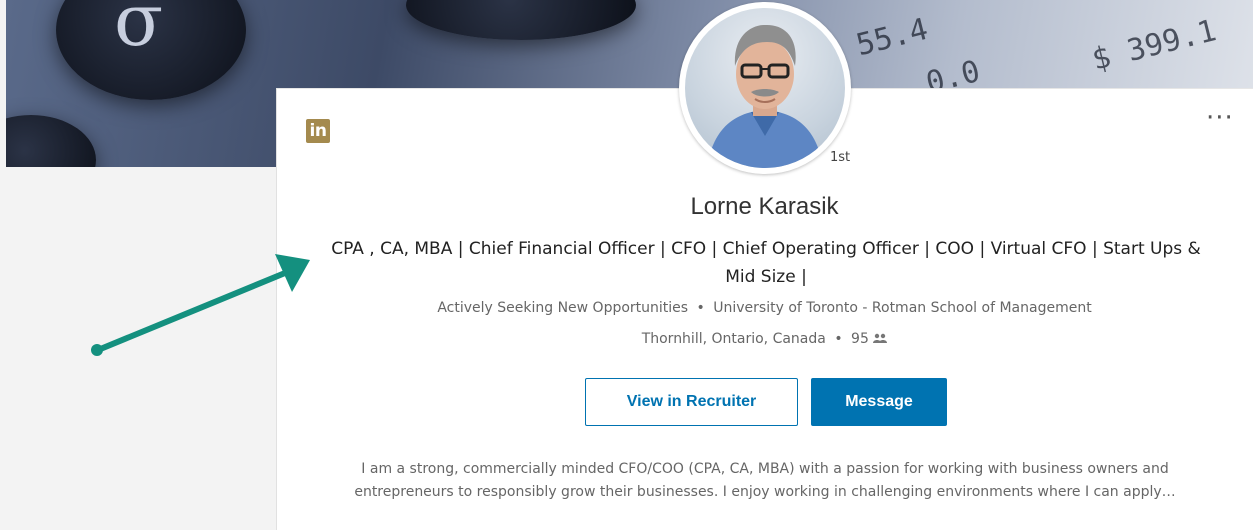 This screenshot has height=530, width=1253. I want to click on sigma-symbol: σ, so click(139, 31).